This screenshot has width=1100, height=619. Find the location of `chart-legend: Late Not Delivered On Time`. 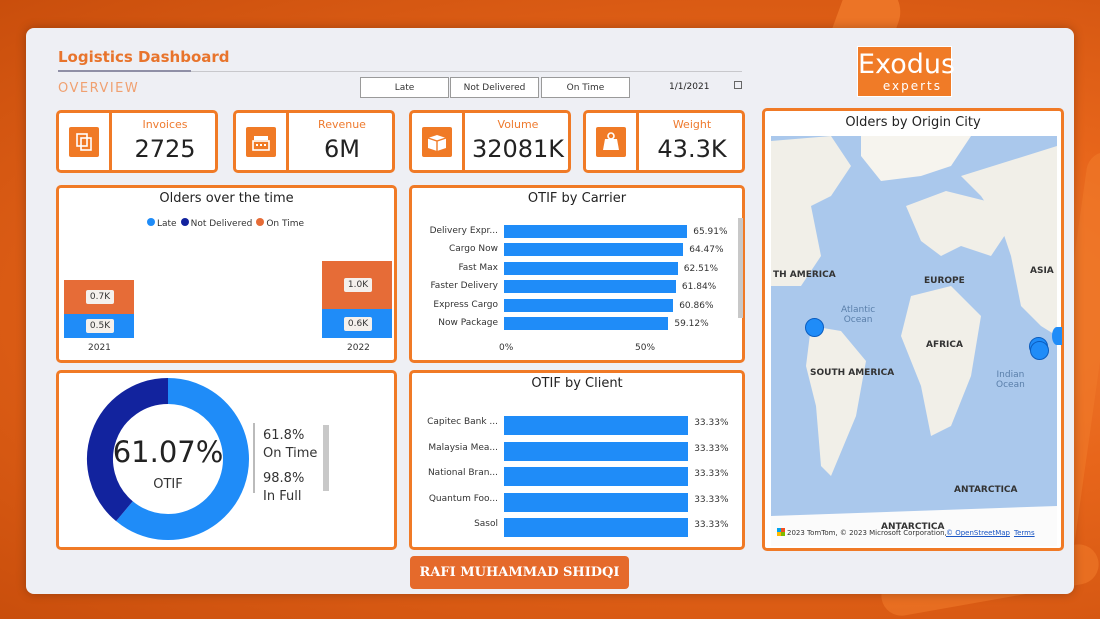

chart-legend: Late Not Delivered On Time is located at coordinates (225, 223).